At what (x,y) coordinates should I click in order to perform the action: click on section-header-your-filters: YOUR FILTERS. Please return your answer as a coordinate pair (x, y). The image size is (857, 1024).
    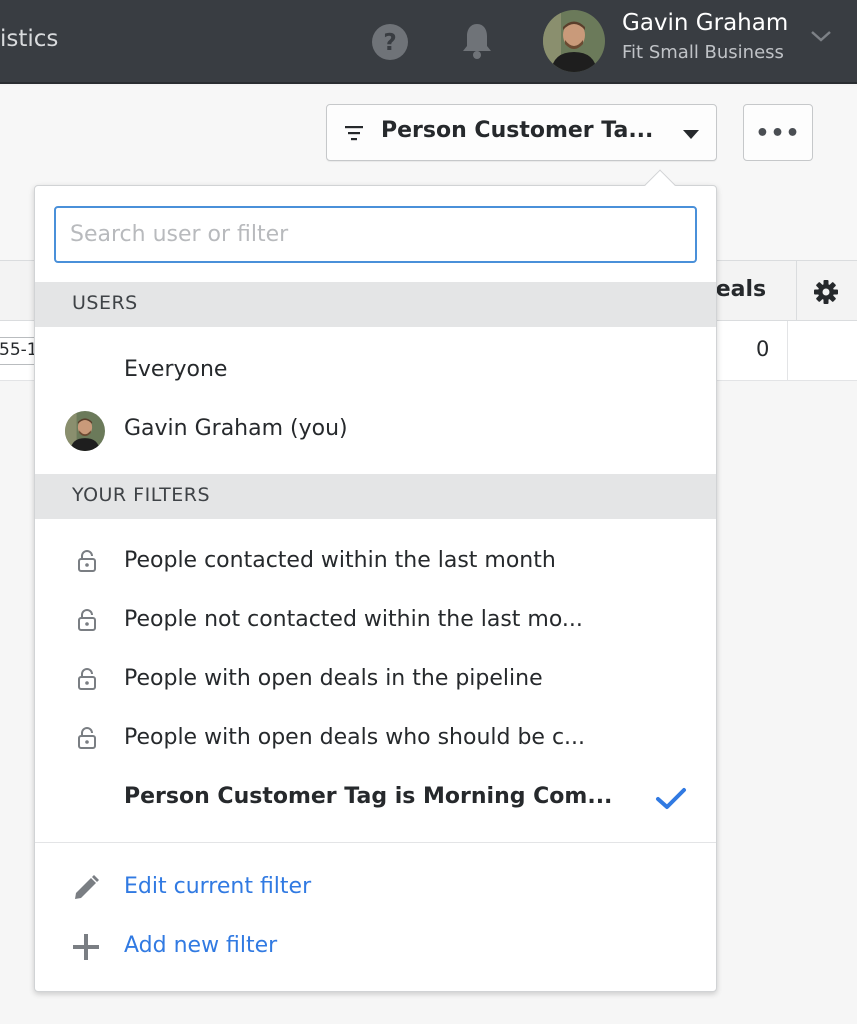
    Looking at the image, I should click on (375, 496).